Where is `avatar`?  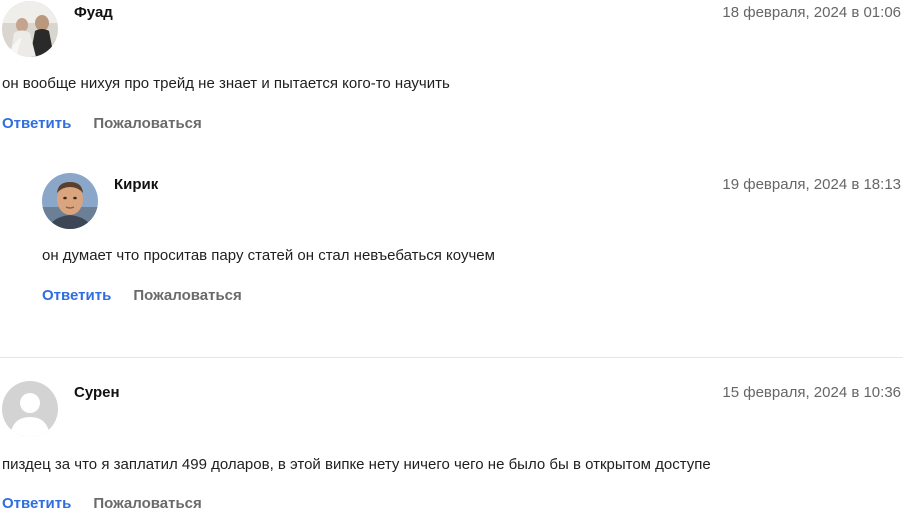
avatar is located at coordinates (30, 409).